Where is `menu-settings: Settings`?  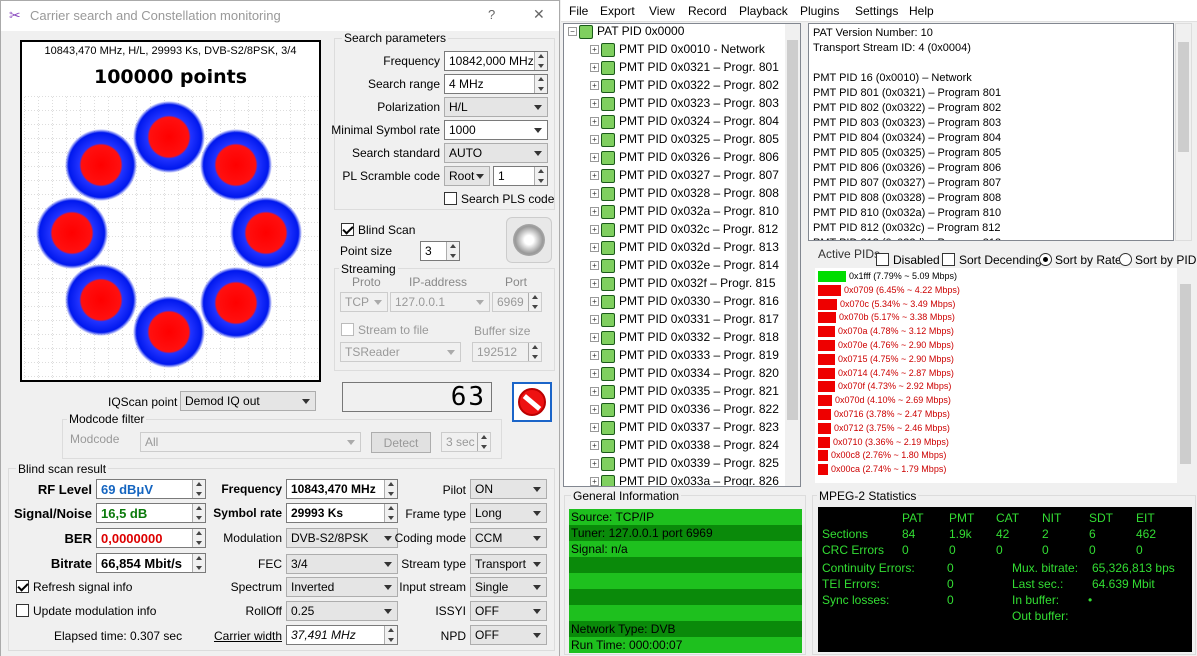
menu-settings: Settings is located at coordinates (876, 11).